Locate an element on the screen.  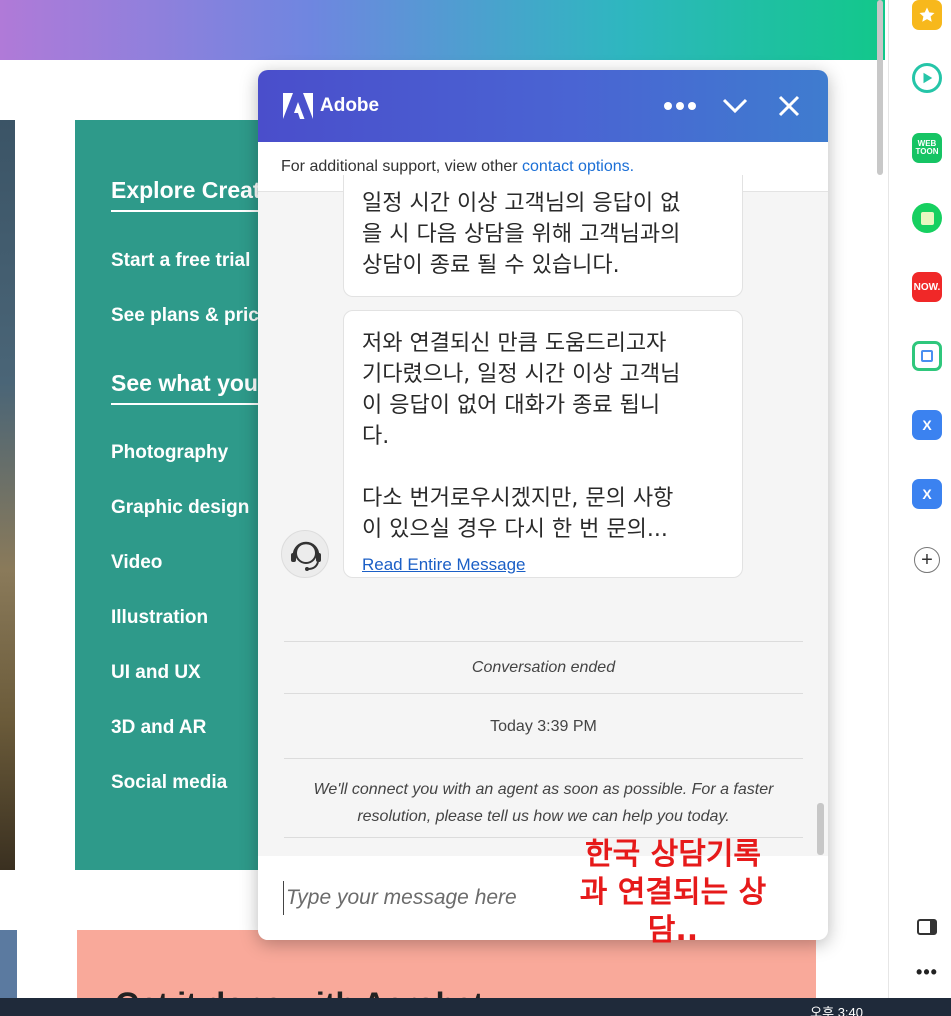
see-what-heading: See what you is located at coordinates (193, 387).